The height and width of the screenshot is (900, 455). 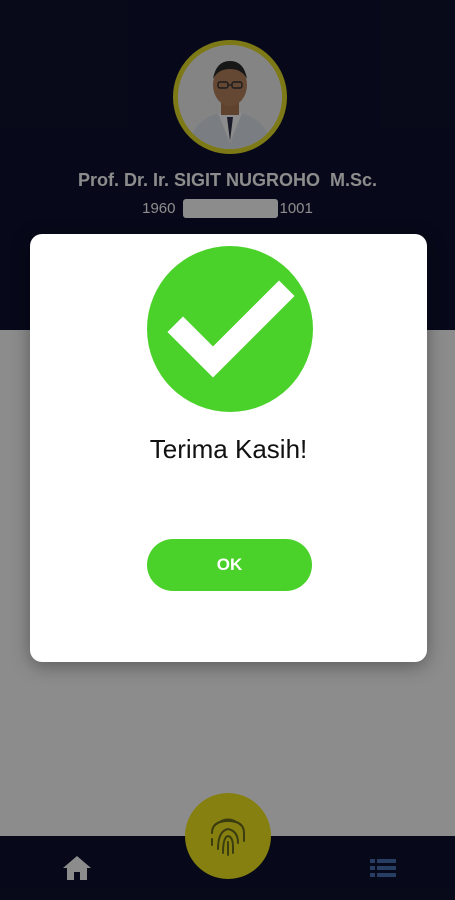 What do you see at coordinates (230, 329) in the screenshot?
I see `check-circle-icon` at bounding box center [230, 329].